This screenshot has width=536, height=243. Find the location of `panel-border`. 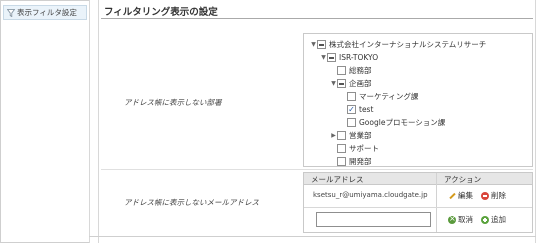

panel-border is located at coordinates (312, 236).